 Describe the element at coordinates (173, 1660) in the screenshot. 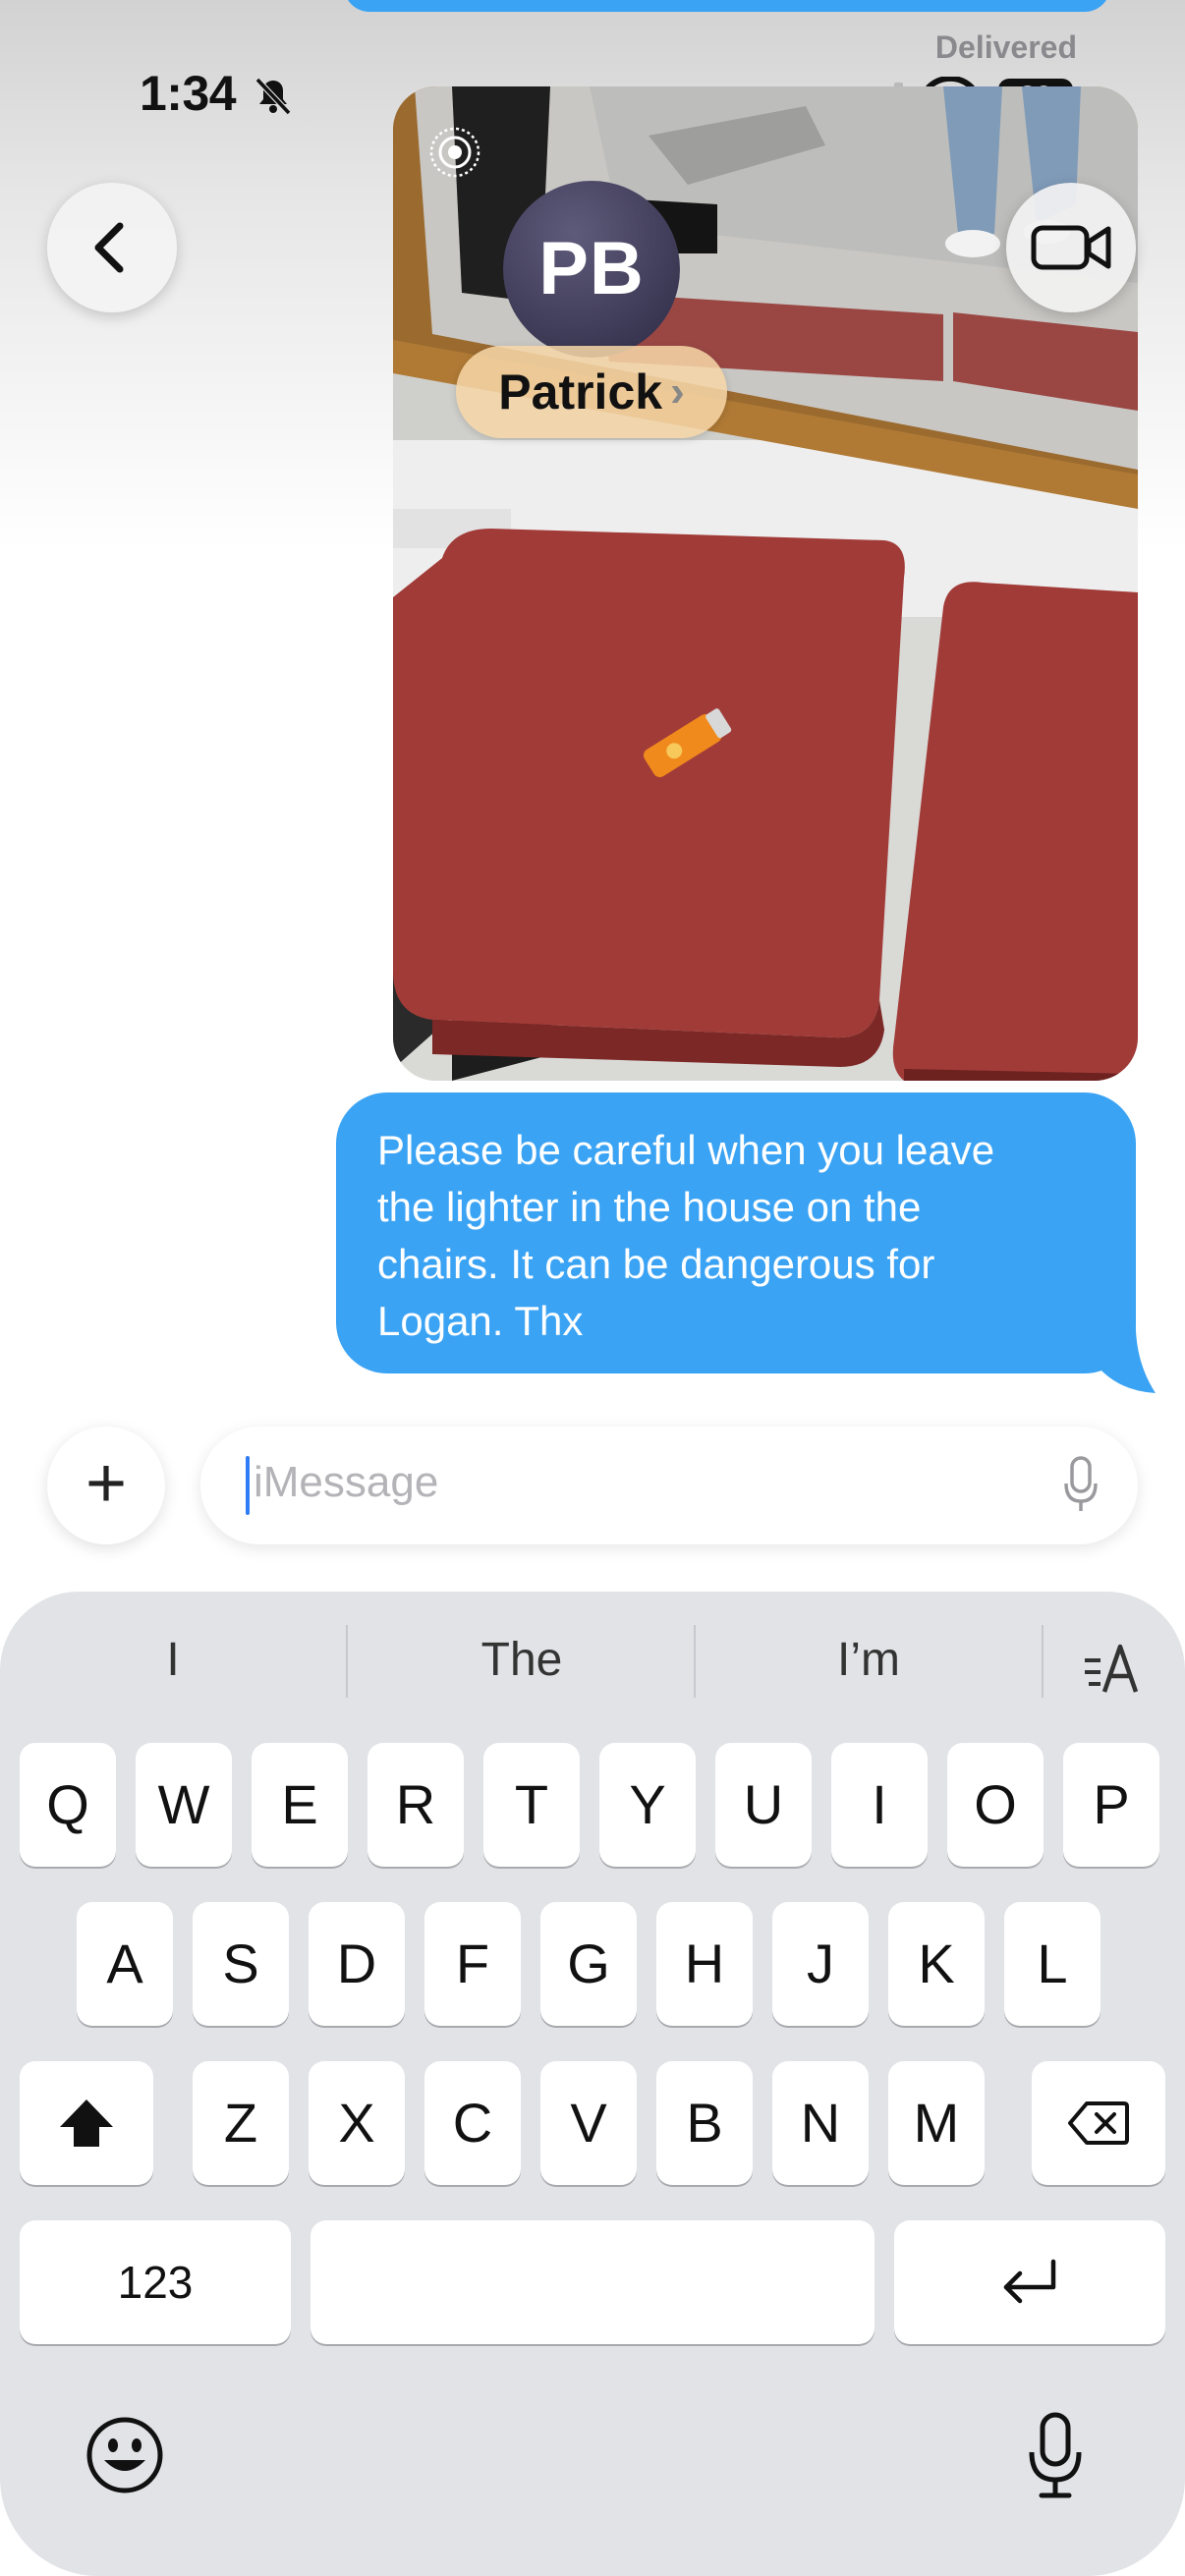

I see `suggestion-1: I` at that location.